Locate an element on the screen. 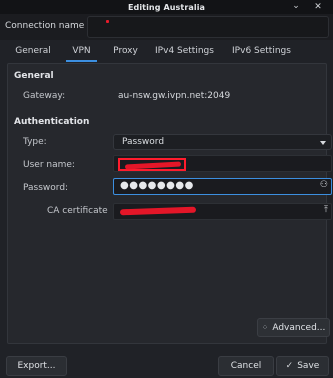 This screenshot has width=333, height=378. save-button: ✓ Save is located at coordinates (302, 366).